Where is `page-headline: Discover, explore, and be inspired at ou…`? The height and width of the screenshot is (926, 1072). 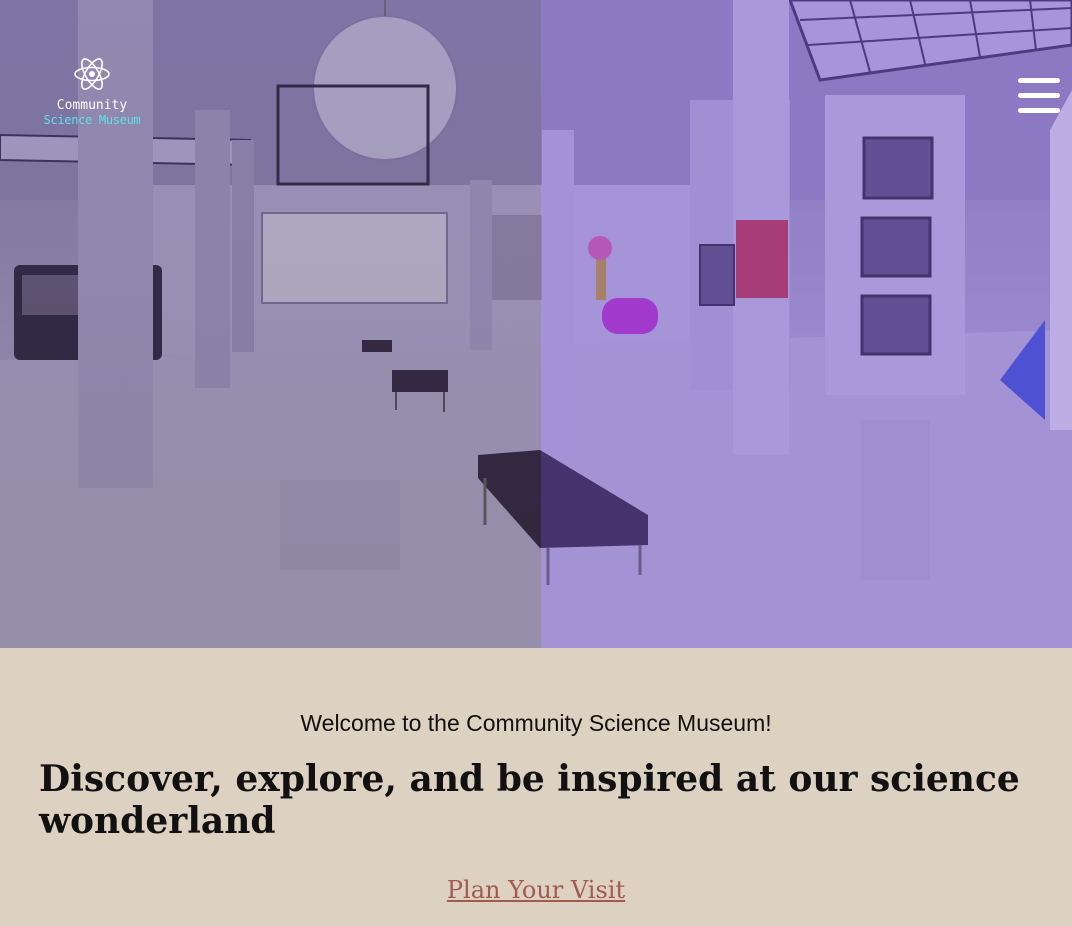
page-headline: Discover, explore, and be inspired at ou… is located at coordinates (529, 800).